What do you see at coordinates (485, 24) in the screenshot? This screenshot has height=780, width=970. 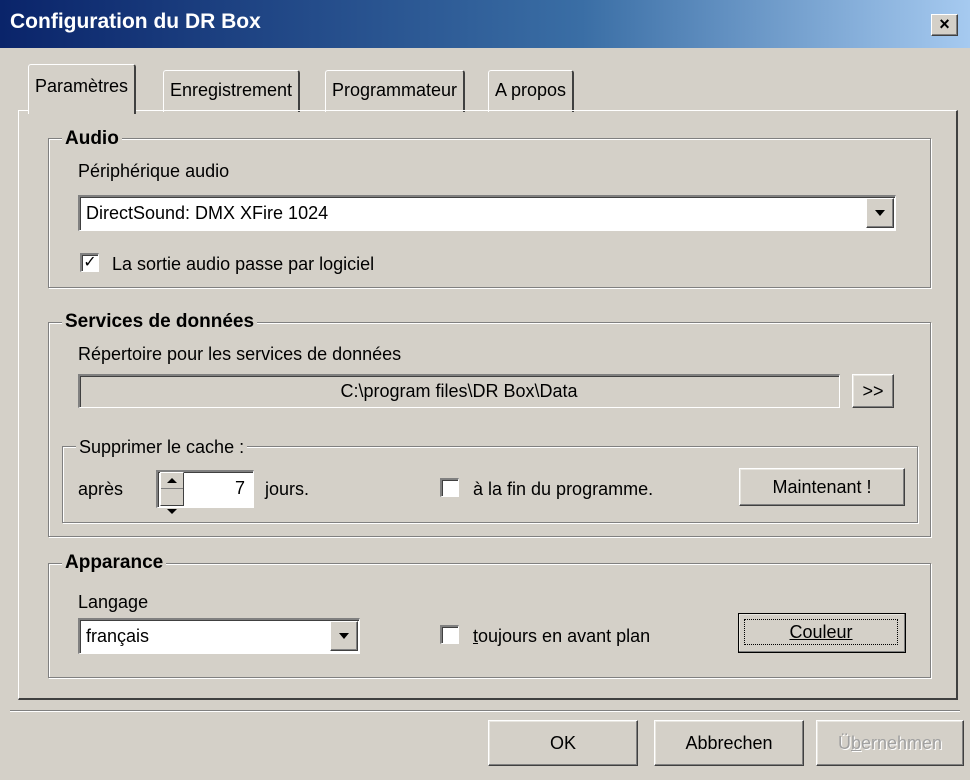 I see `title-bar: Configuration du DR Box ×` at bounding box center [485, 24].